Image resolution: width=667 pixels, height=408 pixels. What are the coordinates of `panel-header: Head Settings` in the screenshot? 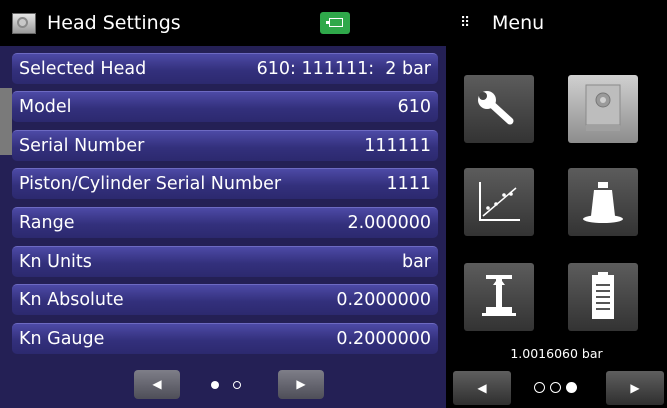 It's located at (223, 23).